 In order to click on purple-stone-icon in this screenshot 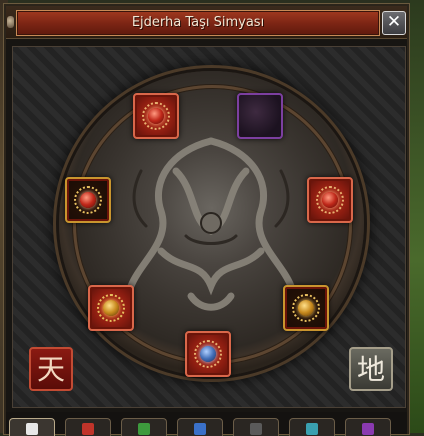, I will do `click(368, 429)`.